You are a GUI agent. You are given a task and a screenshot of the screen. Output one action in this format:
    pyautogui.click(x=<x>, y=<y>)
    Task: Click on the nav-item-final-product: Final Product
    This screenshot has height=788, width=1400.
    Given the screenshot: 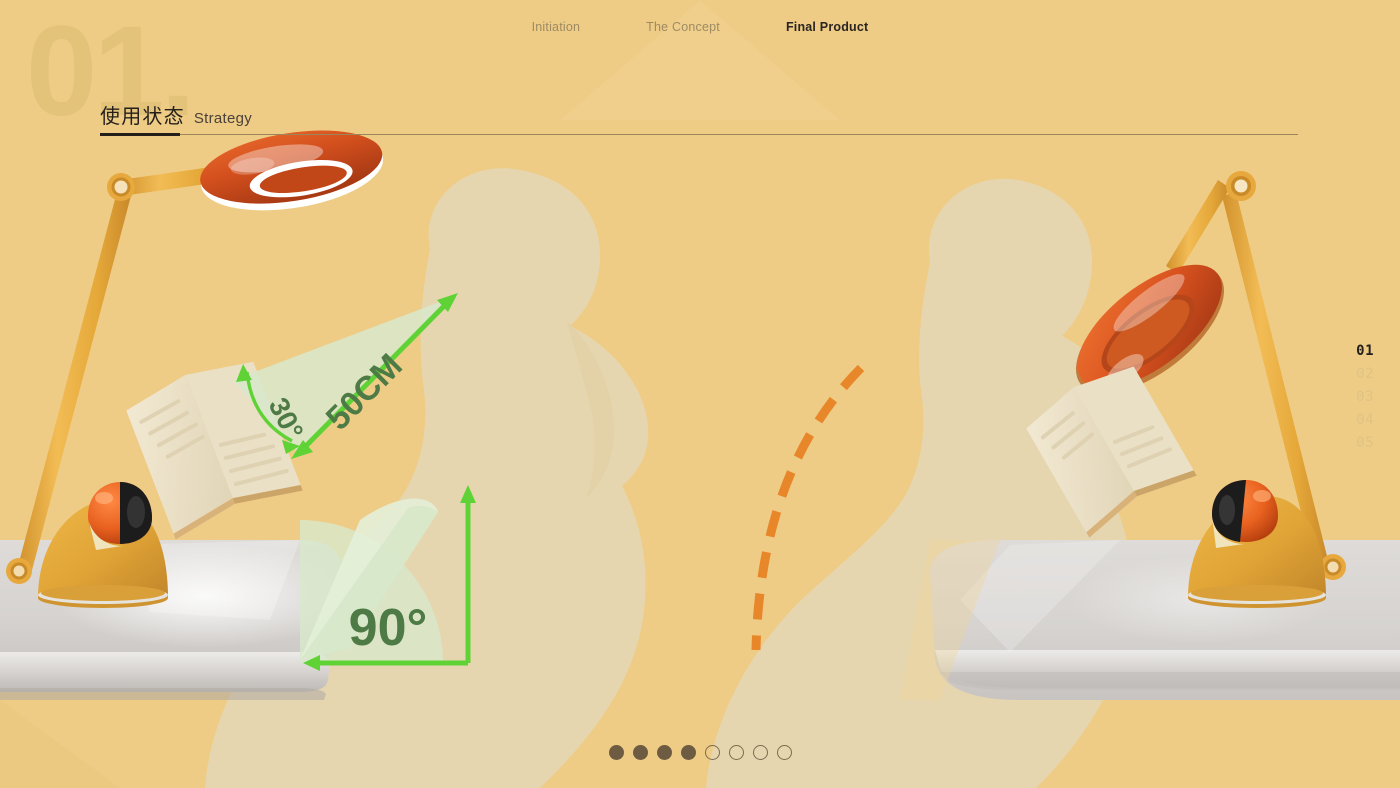 What is the action you would take?
    pyautogui.click(x=827, y=27)
    